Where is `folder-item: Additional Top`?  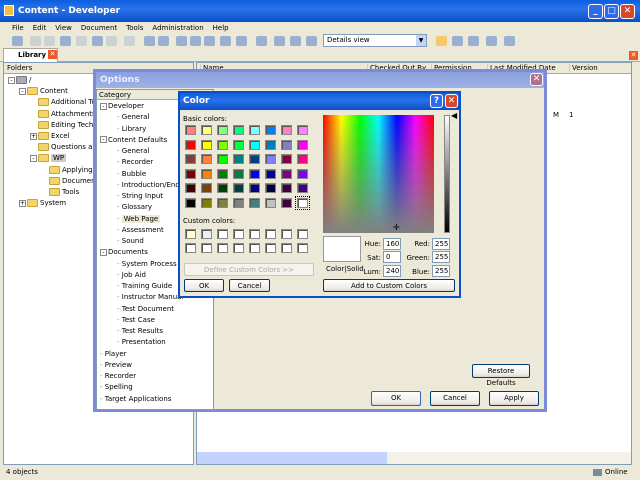
folder-item: Additional Top is located at coordinates (65, 102).